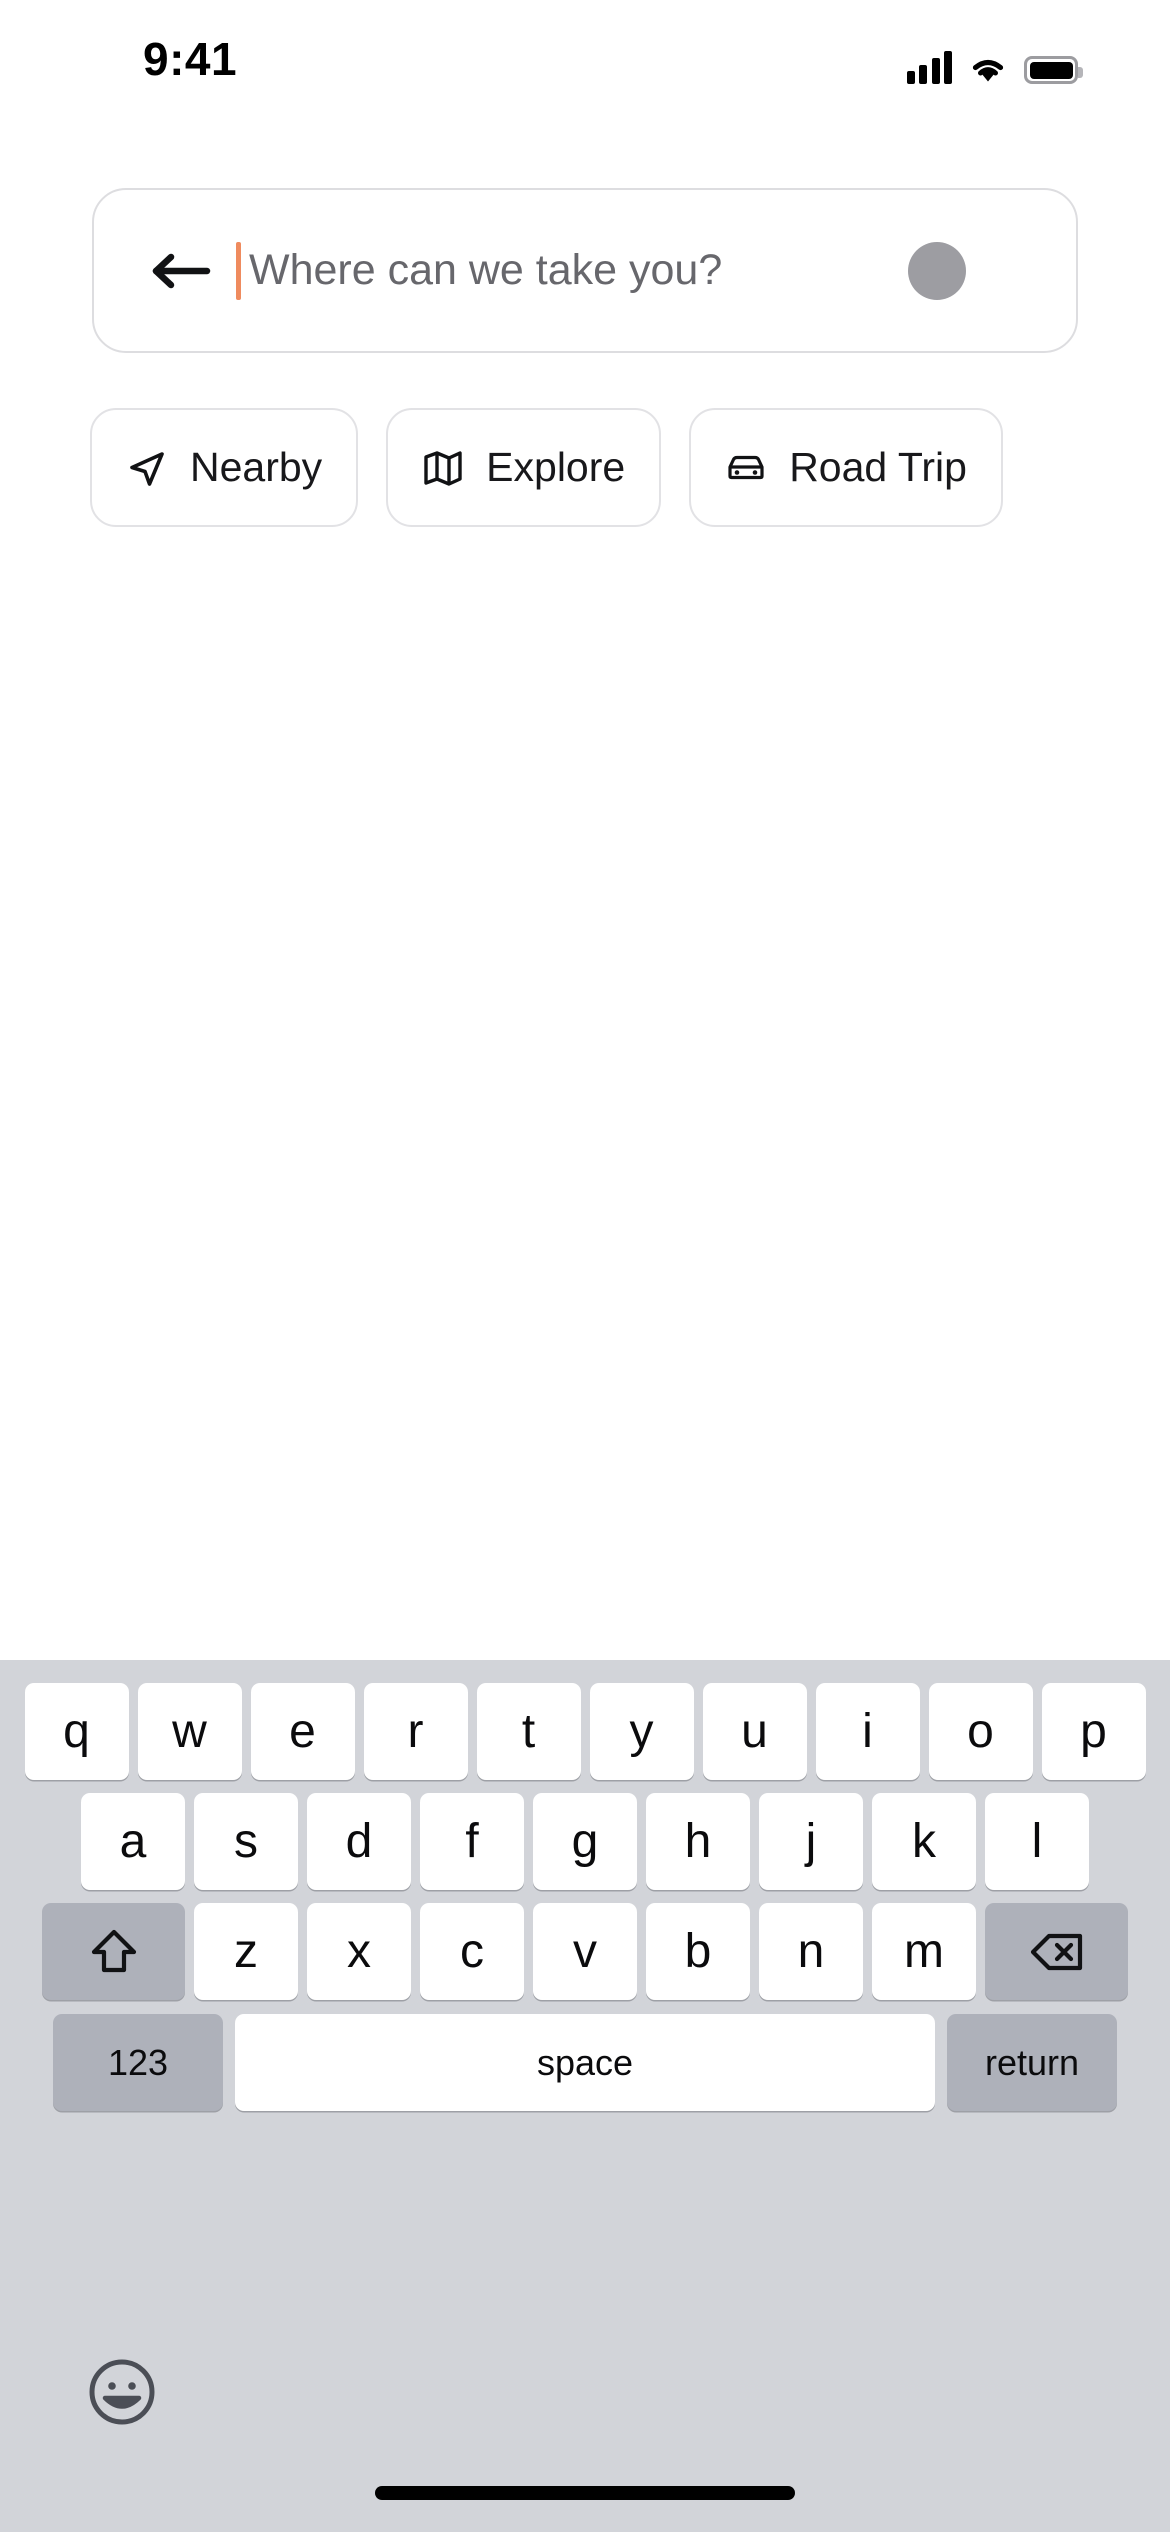 This screenshot has width=1170, height=2532. What do you see at coordinates (811, 1841) in the screenshot?
I see `key-j: j` at bounding box center [811, 1841].